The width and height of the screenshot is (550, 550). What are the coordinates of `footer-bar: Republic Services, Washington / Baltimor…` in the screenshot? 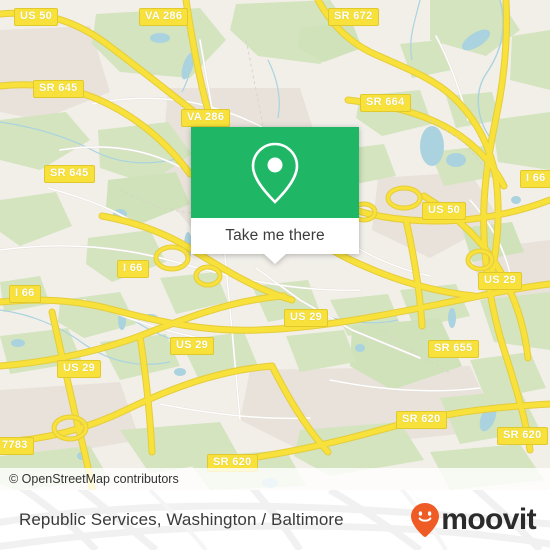 It's located at (275, 520).